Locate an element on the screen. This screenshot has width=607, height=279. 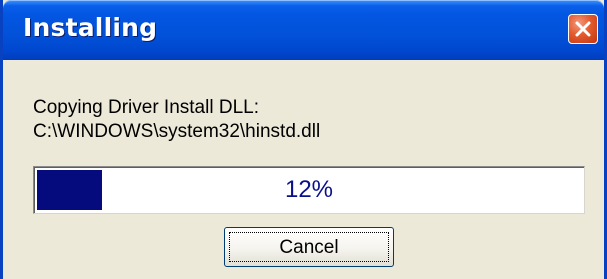
cancel-button: Cancel is located at coordinates (309, 247).